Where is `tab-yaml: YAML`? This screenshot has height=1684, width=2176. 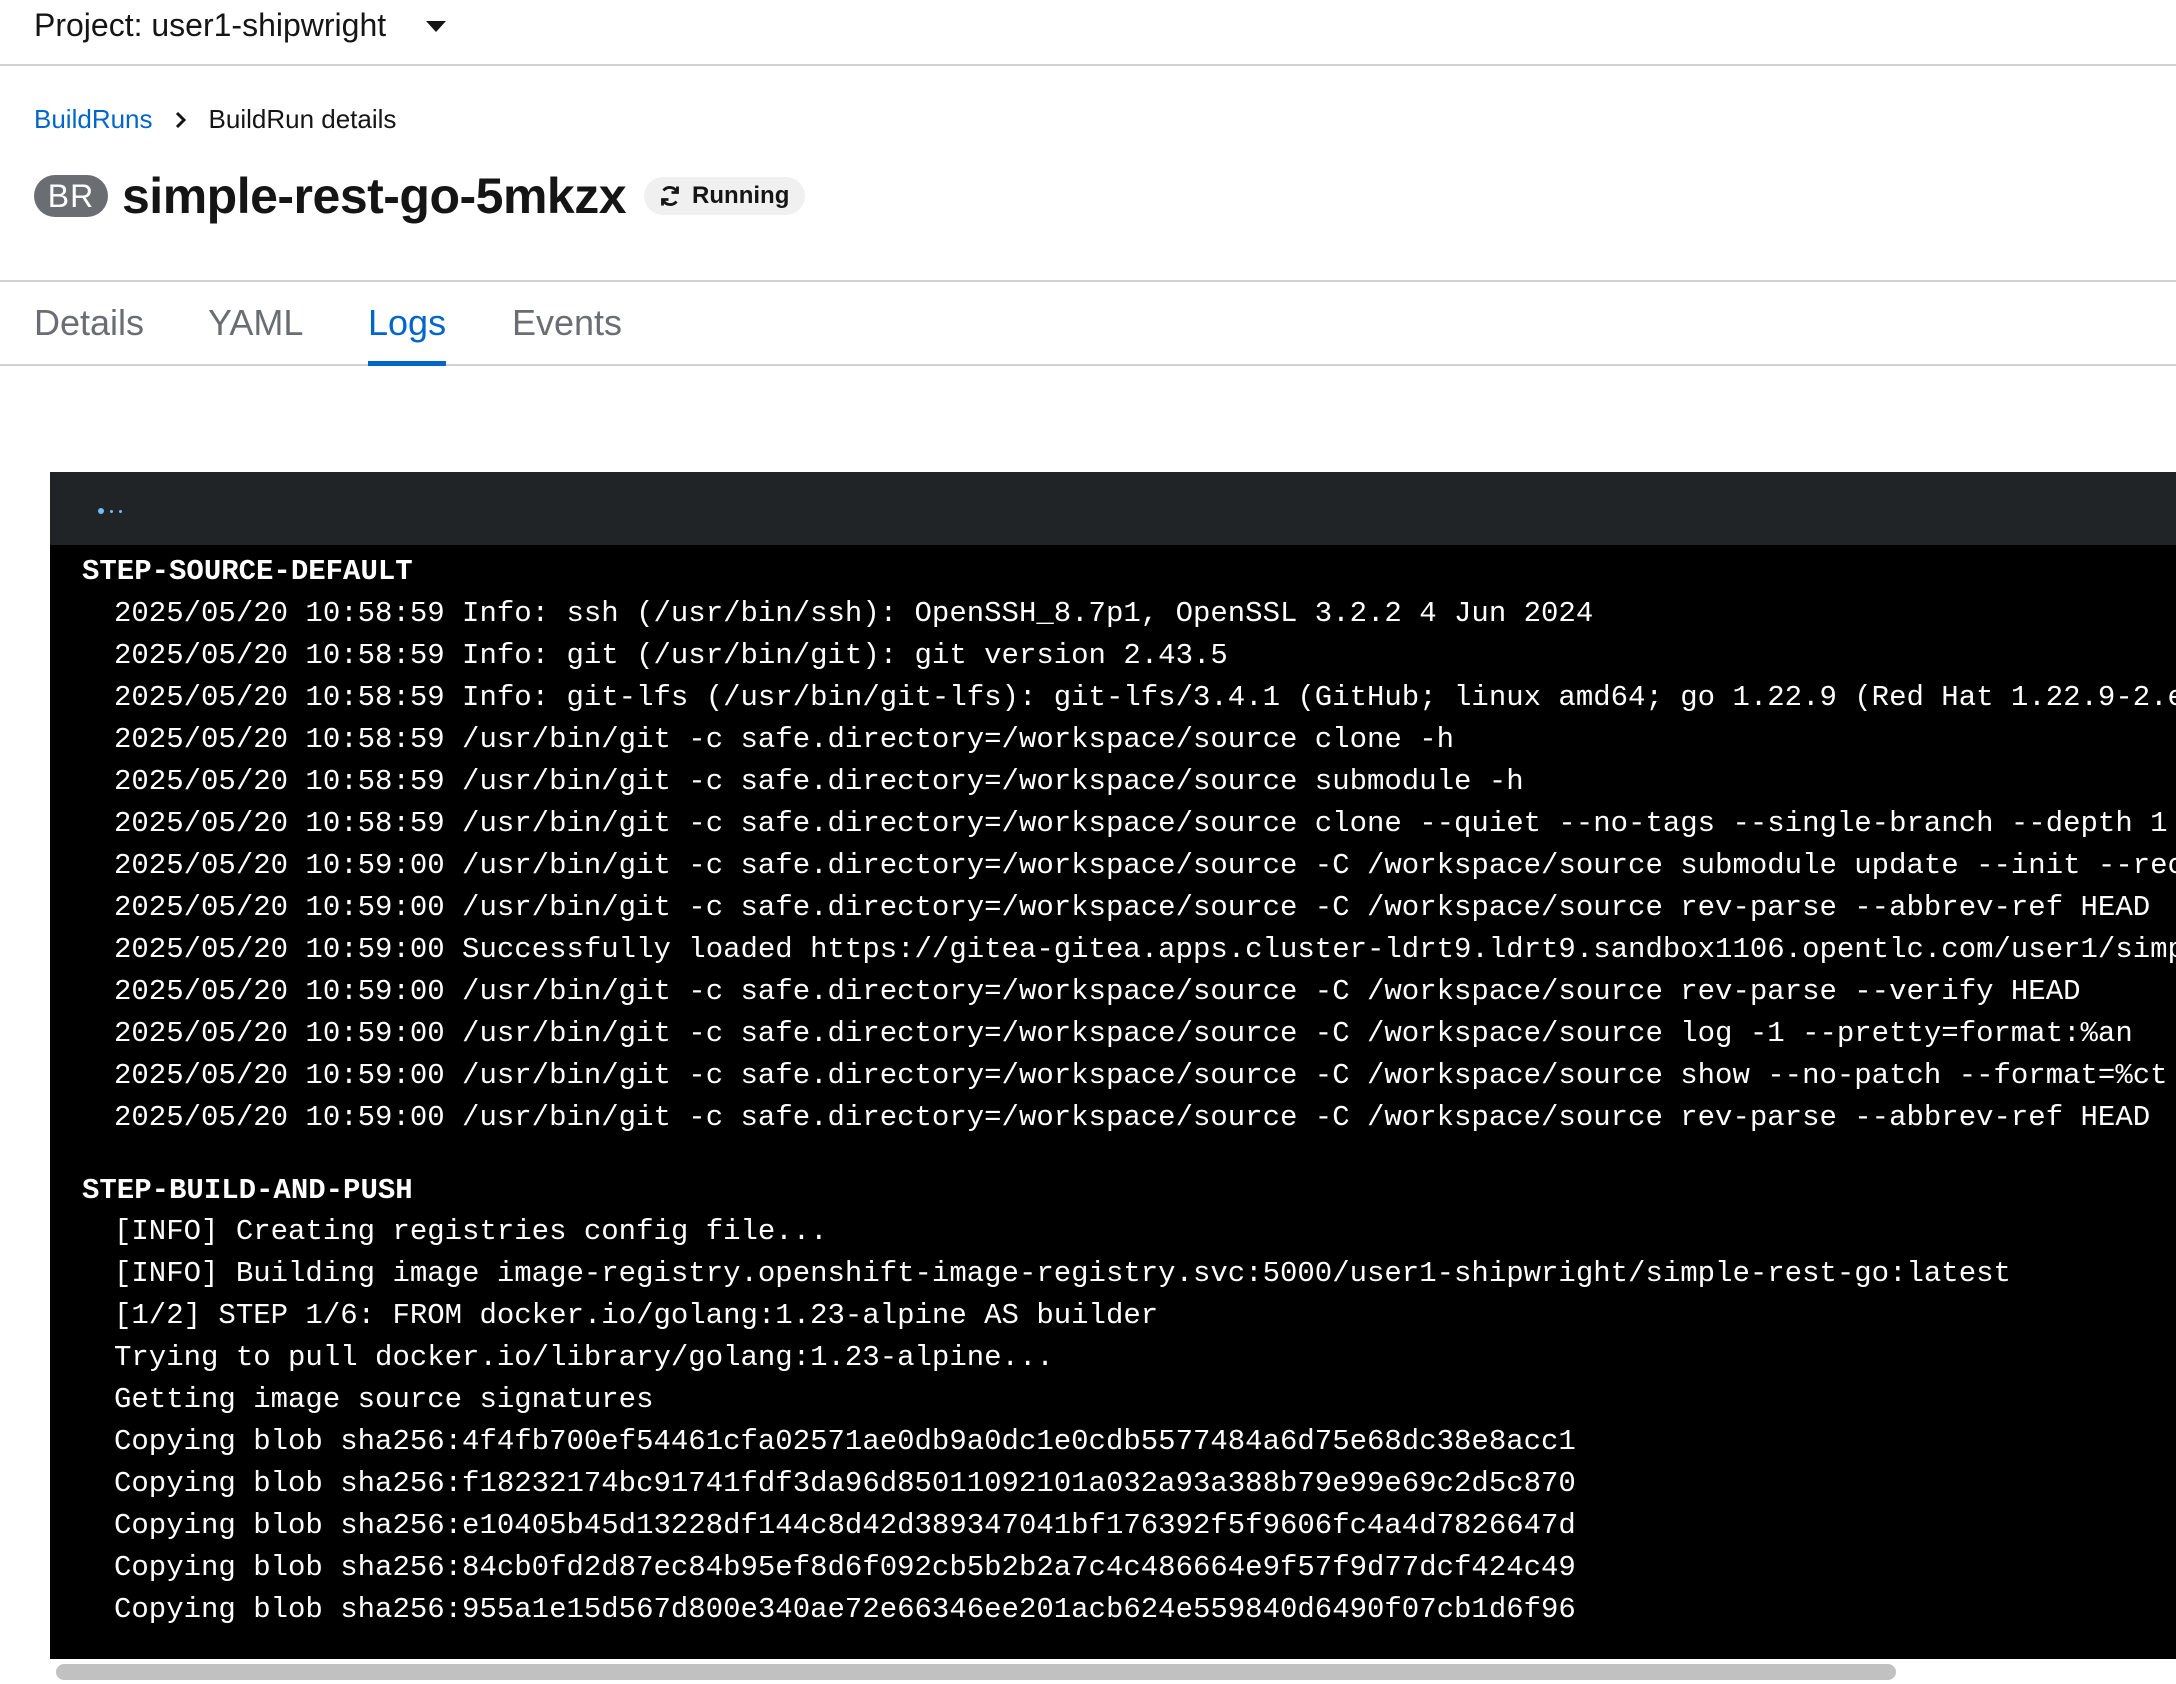
tab-yaml: YAML is located at coordinates (255, 323).